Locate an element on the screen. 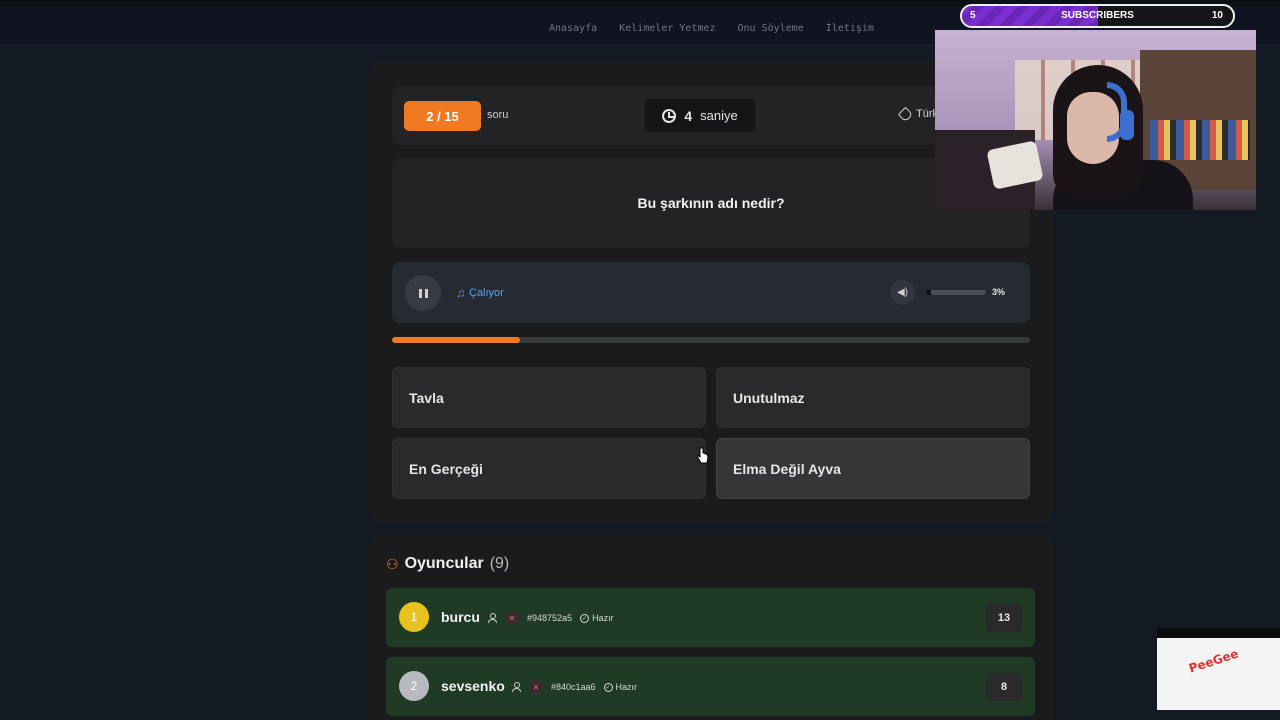 This screenshot has width=1280, height=720. timer: 4 saniye is located at coordinates (700, 115).